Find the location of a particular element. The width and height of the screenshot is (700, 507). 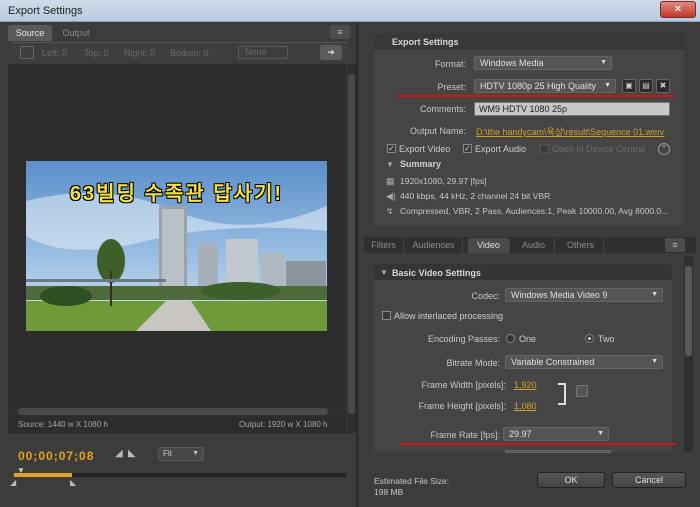

summary-video: 1920x1080, 29.97 [fps] is located at coordinates (443, 181).